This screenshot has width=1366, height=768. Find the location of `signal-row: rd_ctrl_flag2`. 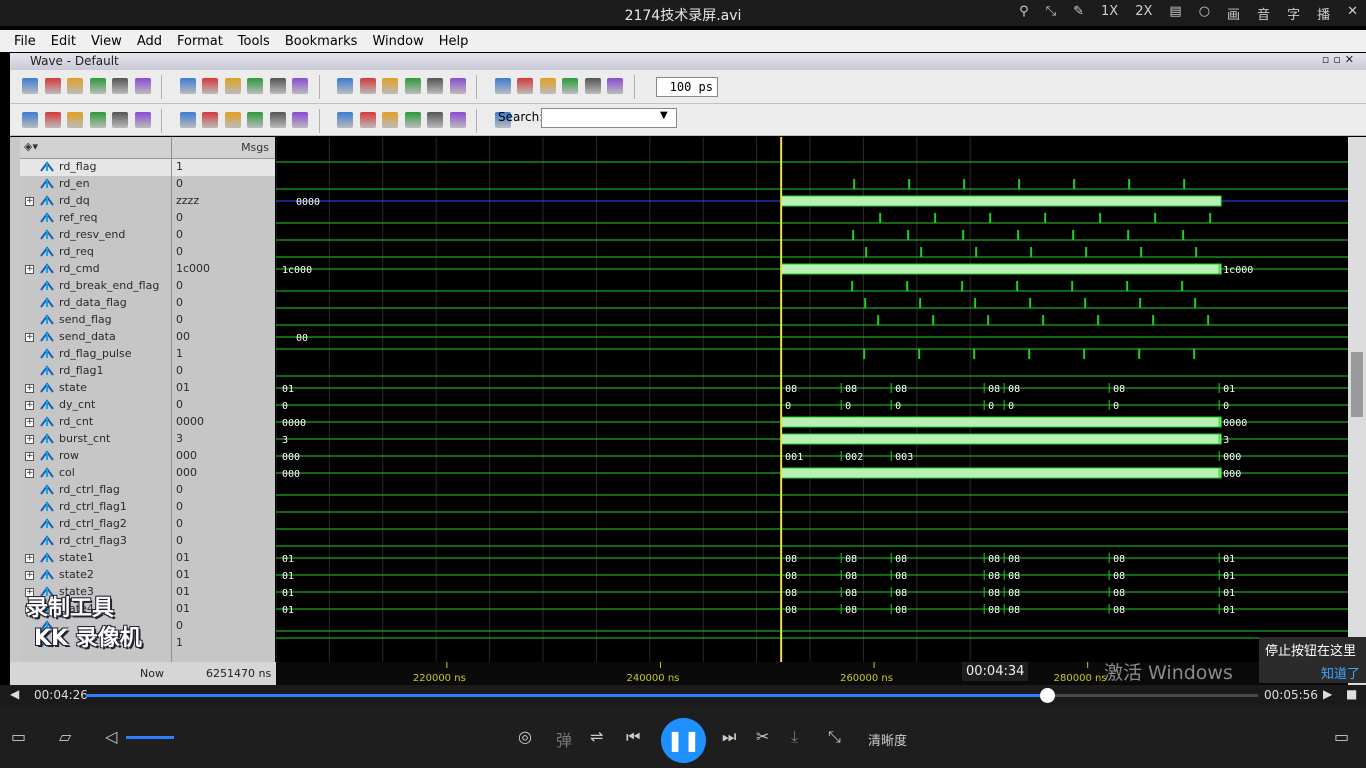

signal-row: rd_ctrl_flag2 is located at coordinates (95, 524).